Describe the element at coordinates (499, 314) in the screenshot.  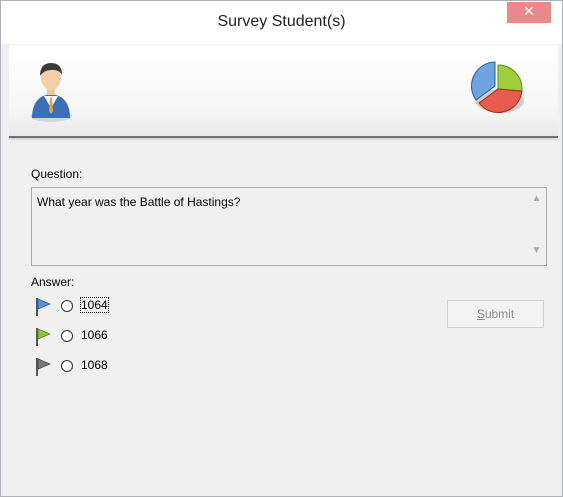
I see `submit-label-rest: ubmit` at that location.